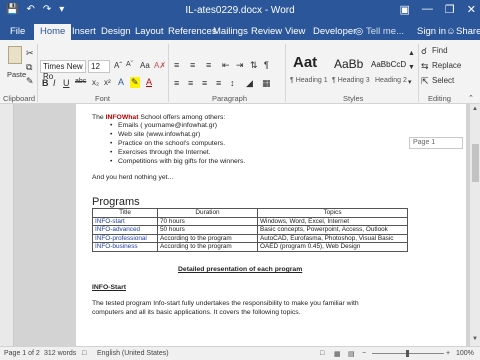 This screenshot has width=480, height=360. I want to click on line-spacing-icon: ↕, so click(232, 83).